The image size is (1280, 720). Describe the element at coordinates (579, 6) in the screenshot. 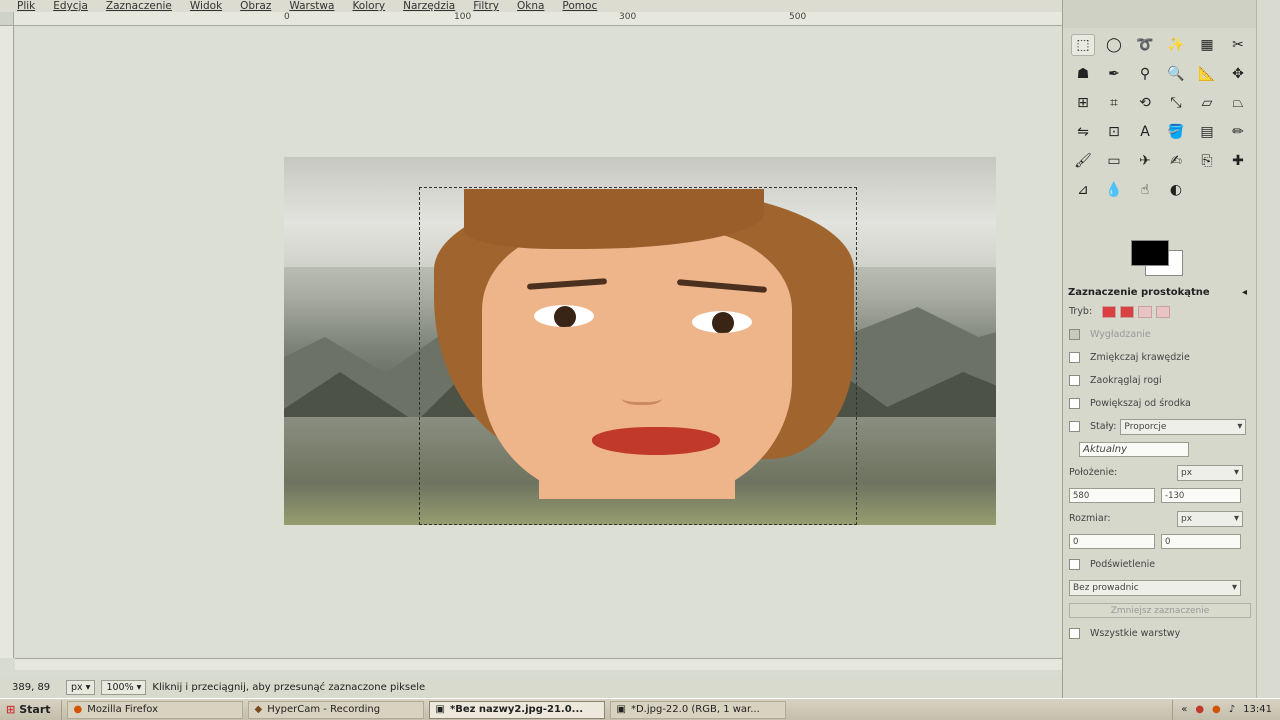

I see `menu-pomoc: Pomoc` at that location.